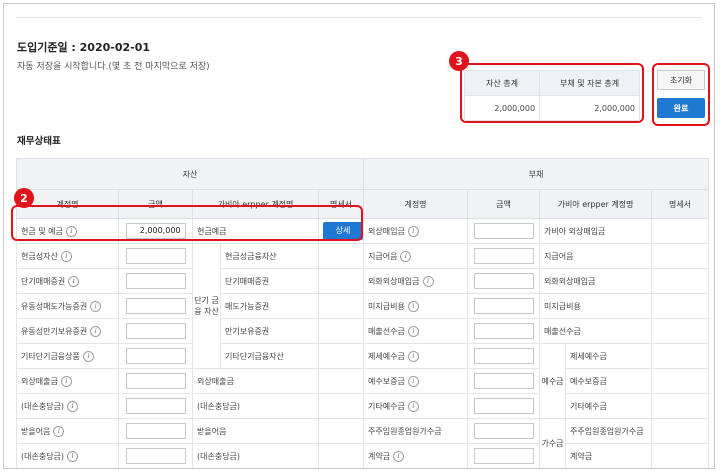 This screenshot has height=472, width=720. I want to click on erpper-sub-account: 주주임원종업원가수금, so click(608, 431).